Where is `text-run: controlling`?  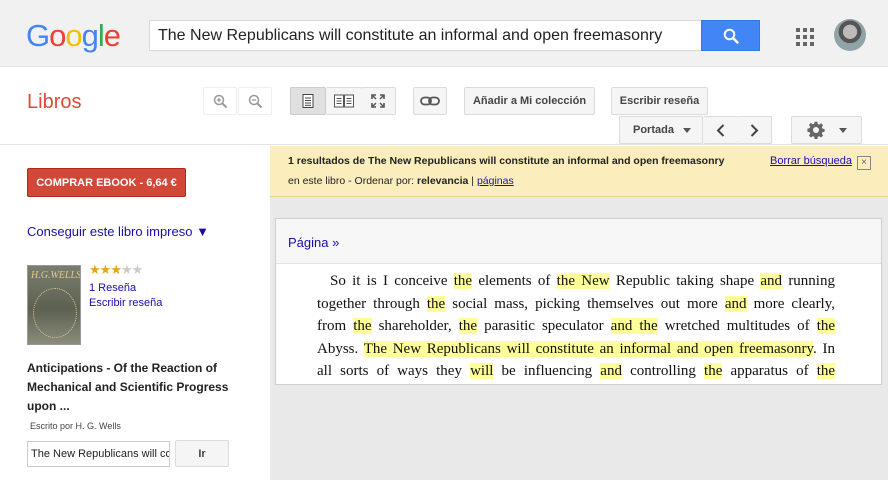
text-run: controlling is located at coordinates (663, 371).